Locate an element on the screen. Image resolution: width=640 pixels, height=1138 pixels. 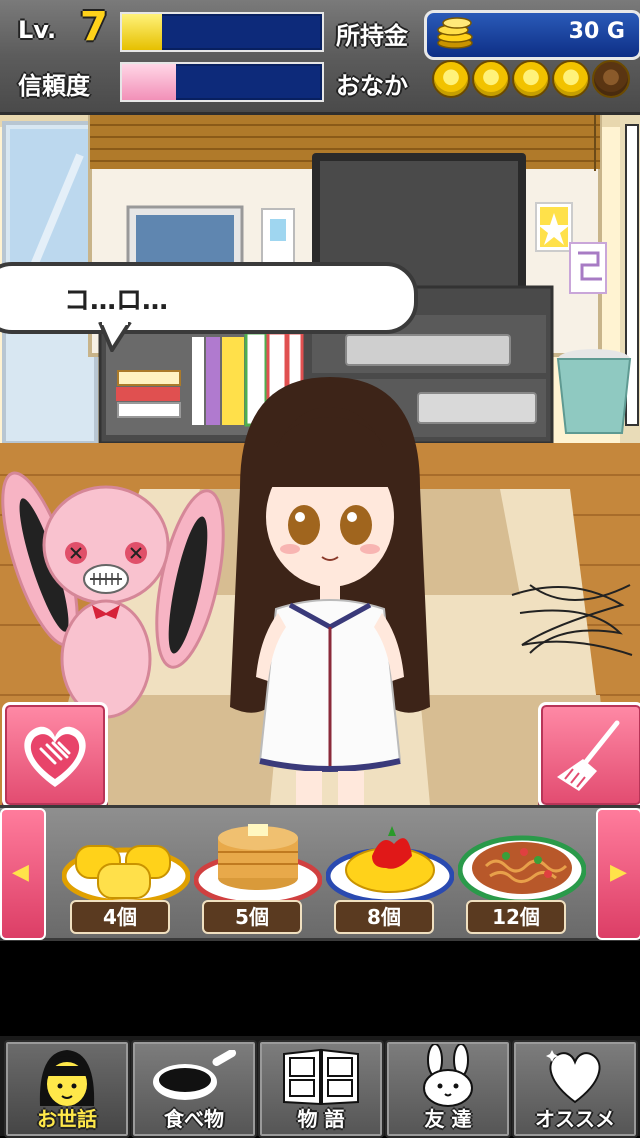
scroll-left-button: ◀ is located at coordinates (23, 874).